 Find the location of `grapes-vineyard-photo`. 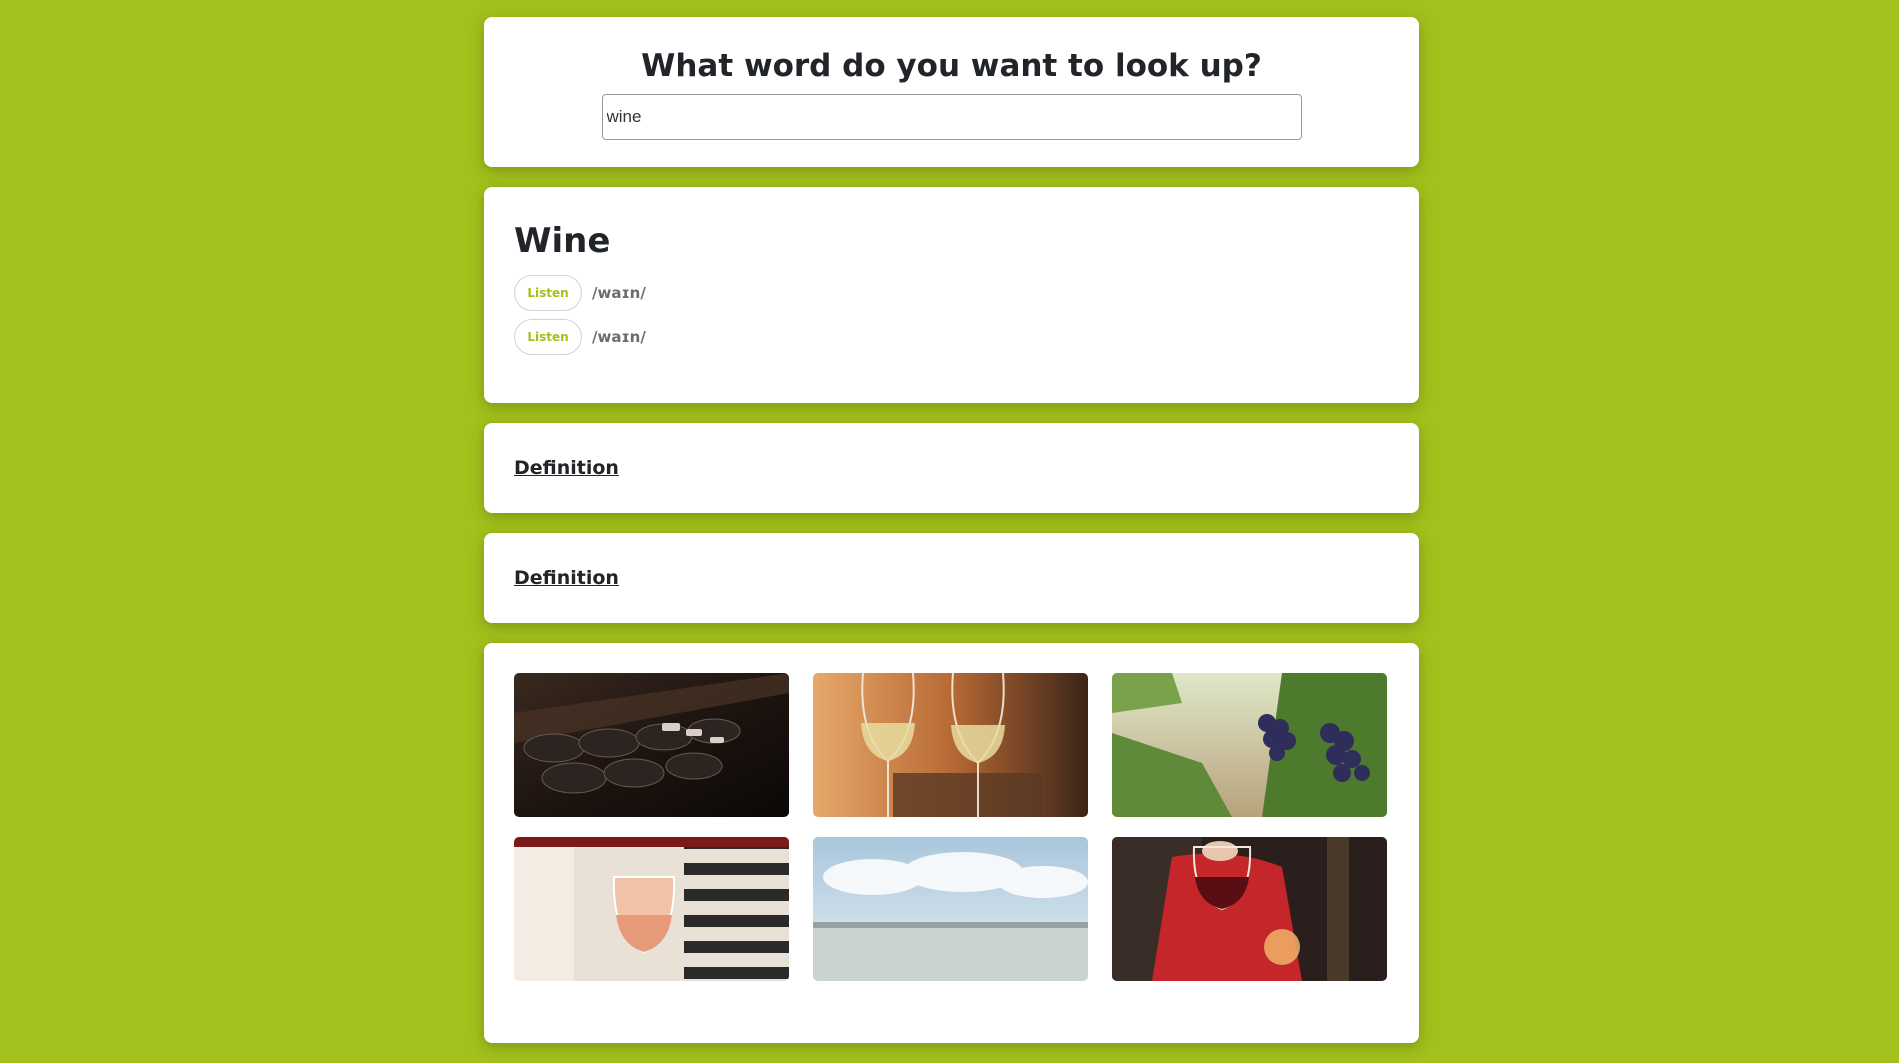

grapes-vineyard-photo is located at coordinates (1249, 745).